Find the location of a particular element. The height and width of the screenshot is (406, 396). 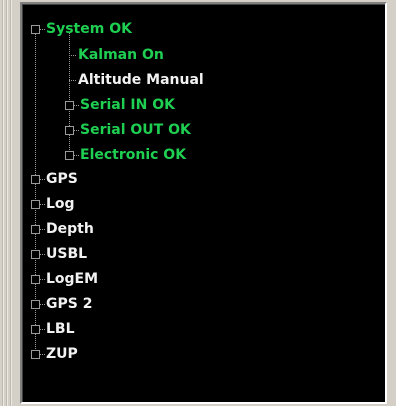

window-right-border is located at coordinates (391, 203).